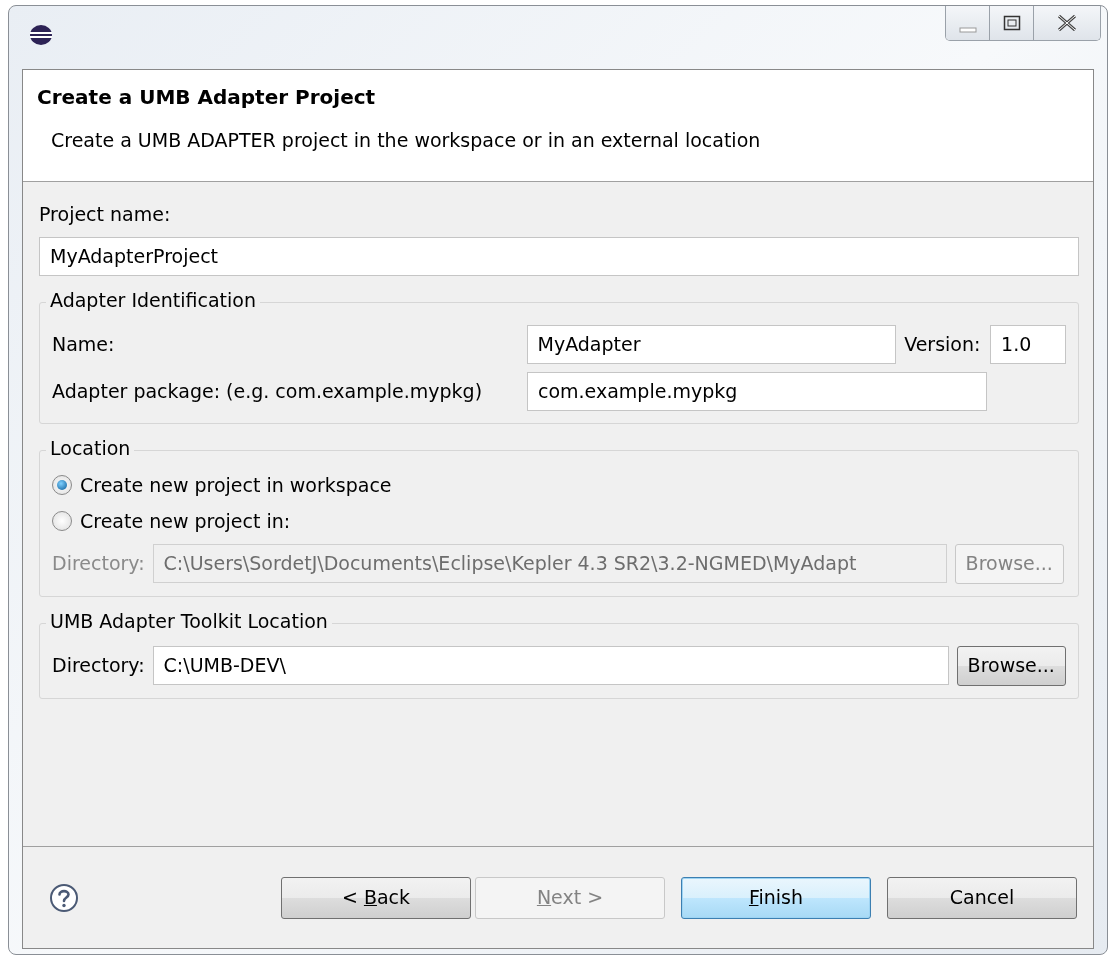 This screenshot has height=960, width=1115. What do you see at coordinates (550, 665) in the screenshot?
I see `directory-field: C:\UMB-DEV\` at bounding box center [550, 665].